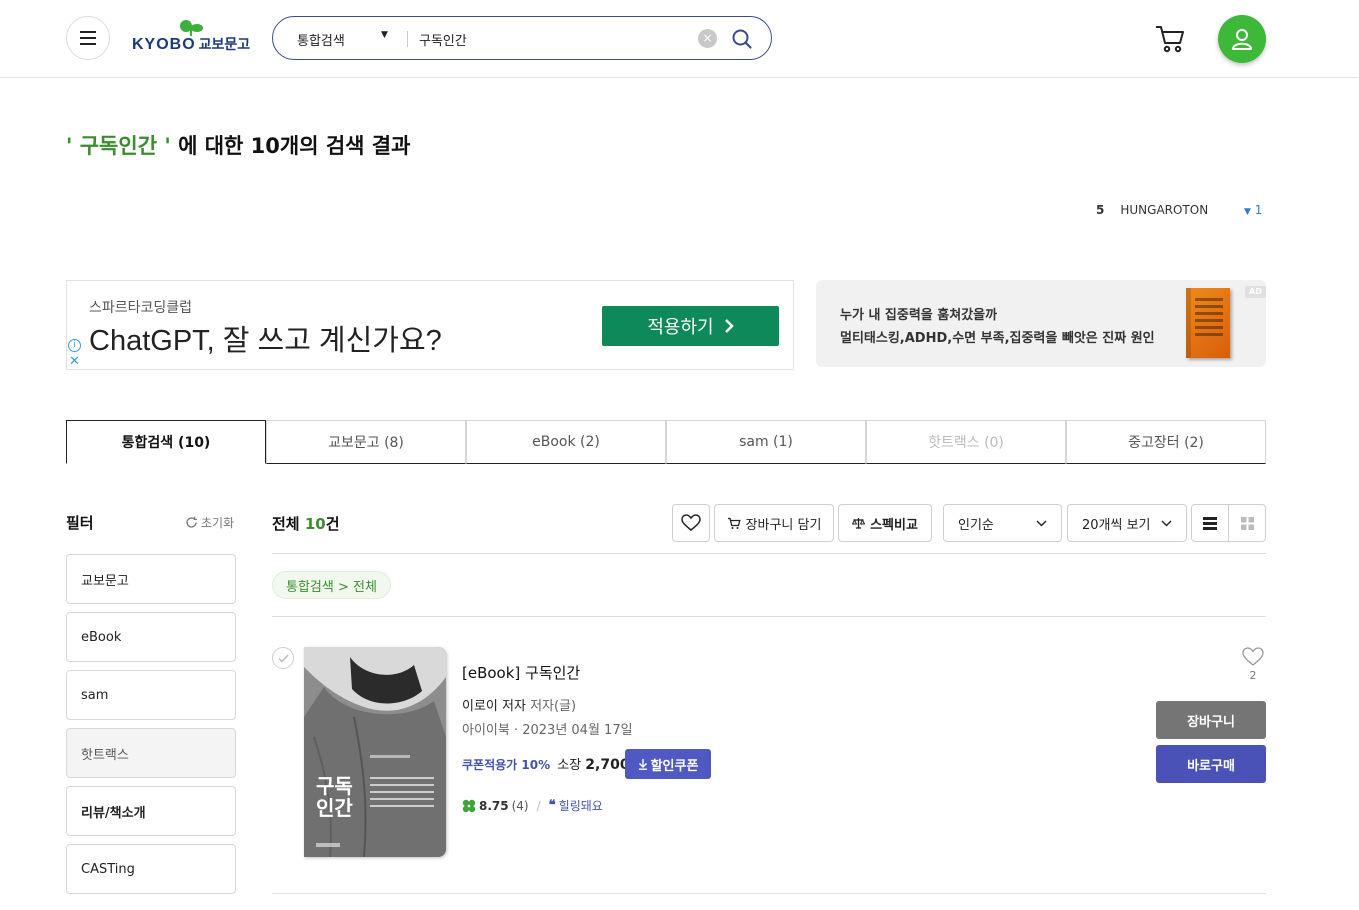 The height and width of the screenshot is (910, 1359). What do you see at coordinates (1255, 292) in the screenshot?
I see `ad-tag: AD` at bounding box center [1255, 292].